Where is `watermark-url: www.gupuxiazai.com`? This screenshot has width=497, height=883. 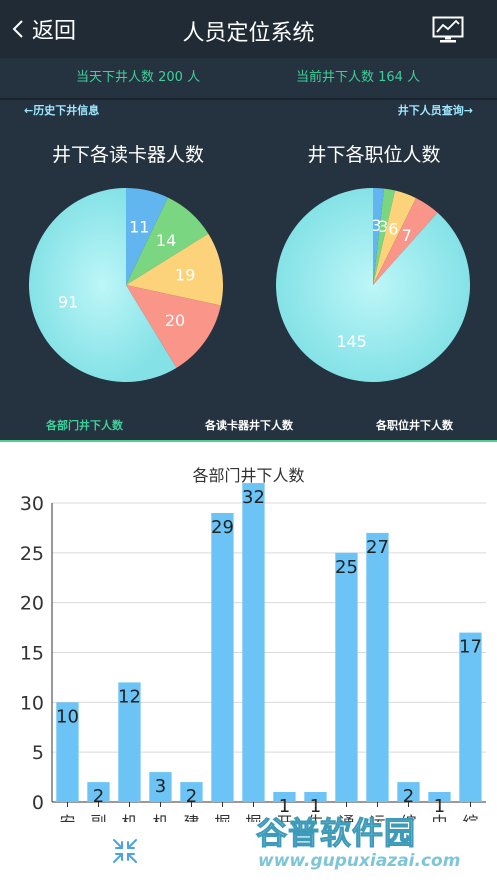 watermark-url: www.gupuxiazai.com is located at coordinates (359, 861).